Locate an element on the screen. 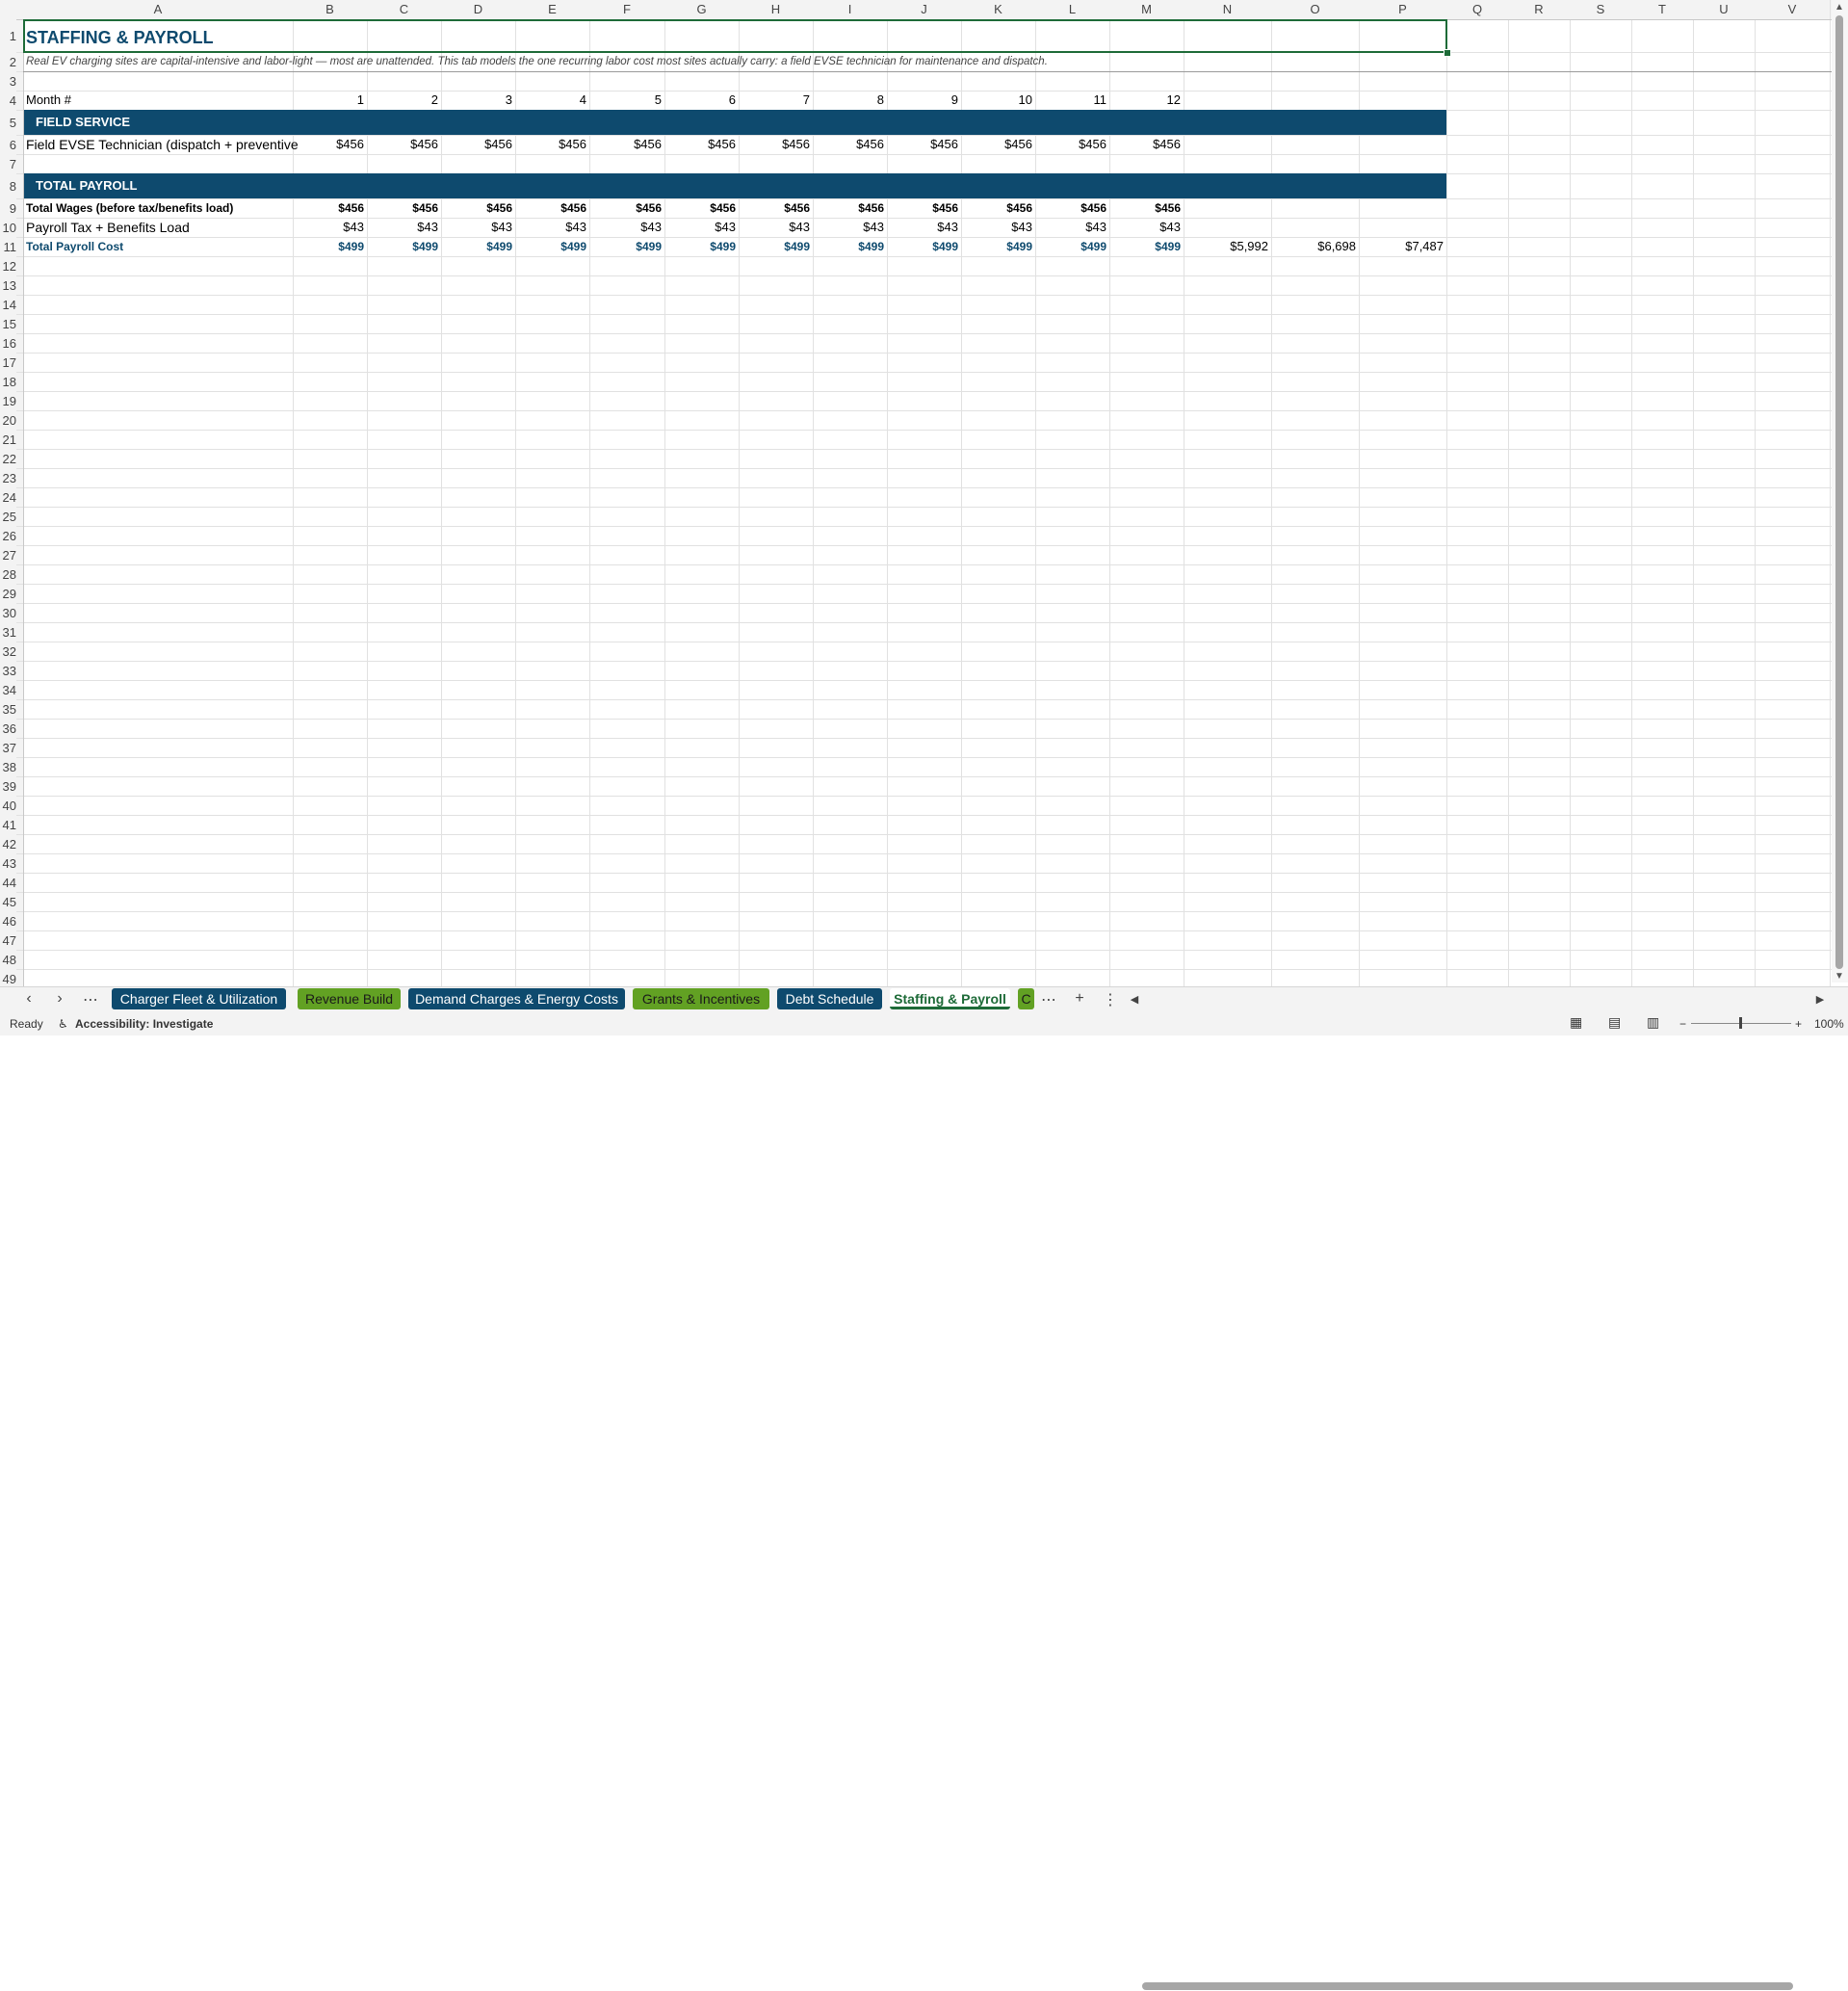  annual-total-value: $6,698 is located at coordinates (1313, 246).